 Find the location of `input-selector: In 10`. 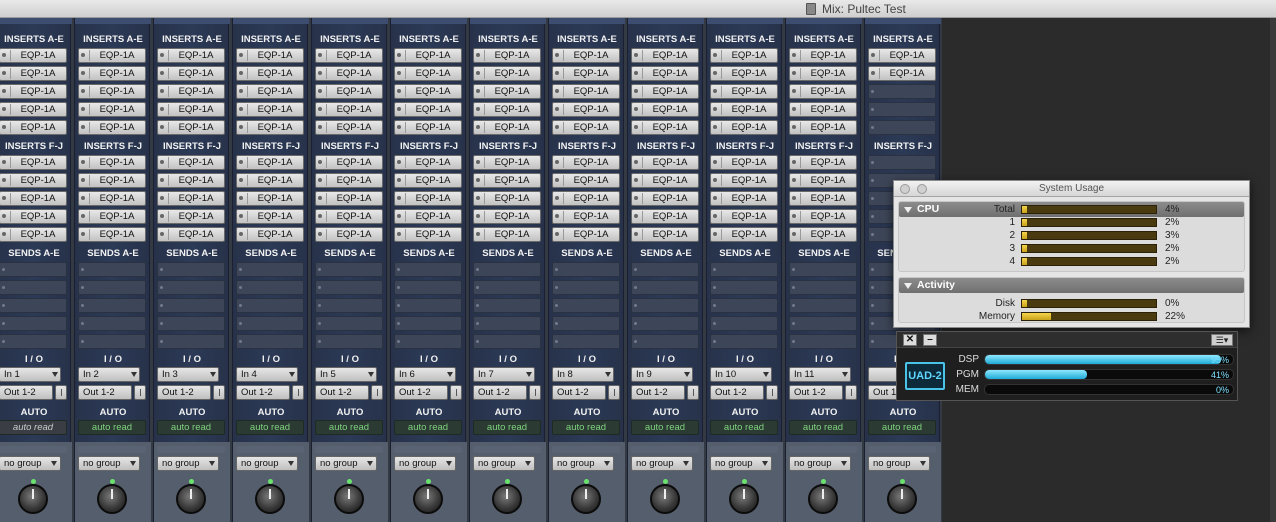

input-selector: In 10 is located at coordinates (741, 374).